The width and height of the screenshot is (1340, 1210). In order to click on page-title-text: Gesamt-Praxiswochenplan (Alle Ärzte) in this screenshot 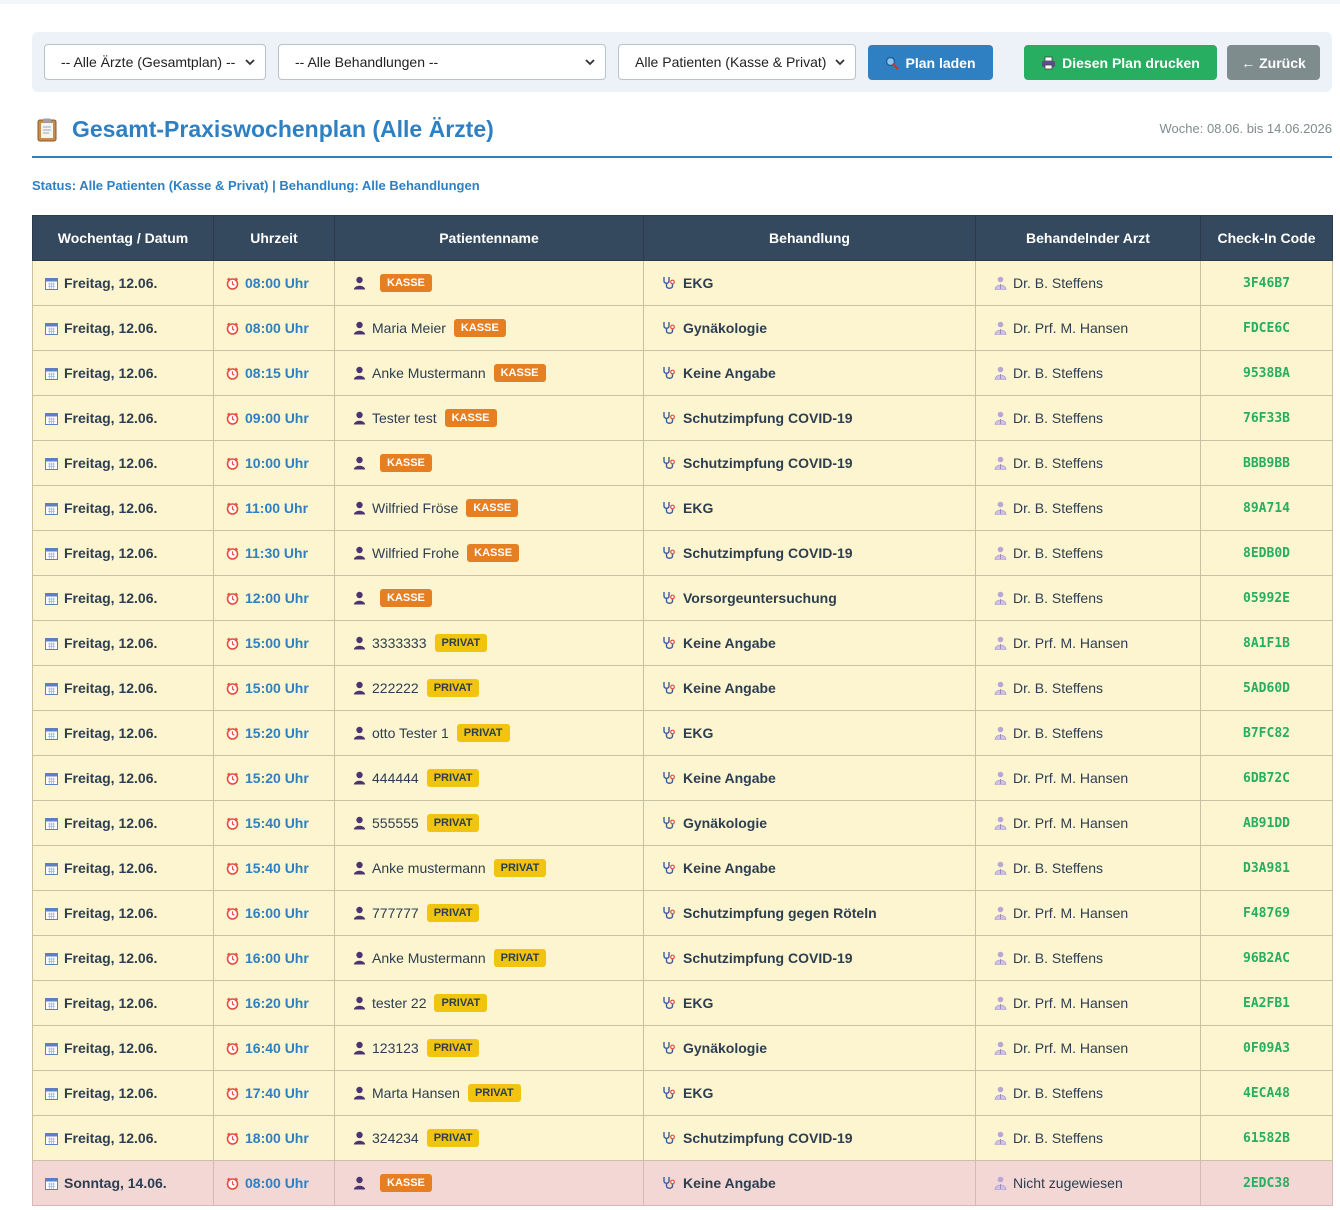, I will do `click(283, 129)`.